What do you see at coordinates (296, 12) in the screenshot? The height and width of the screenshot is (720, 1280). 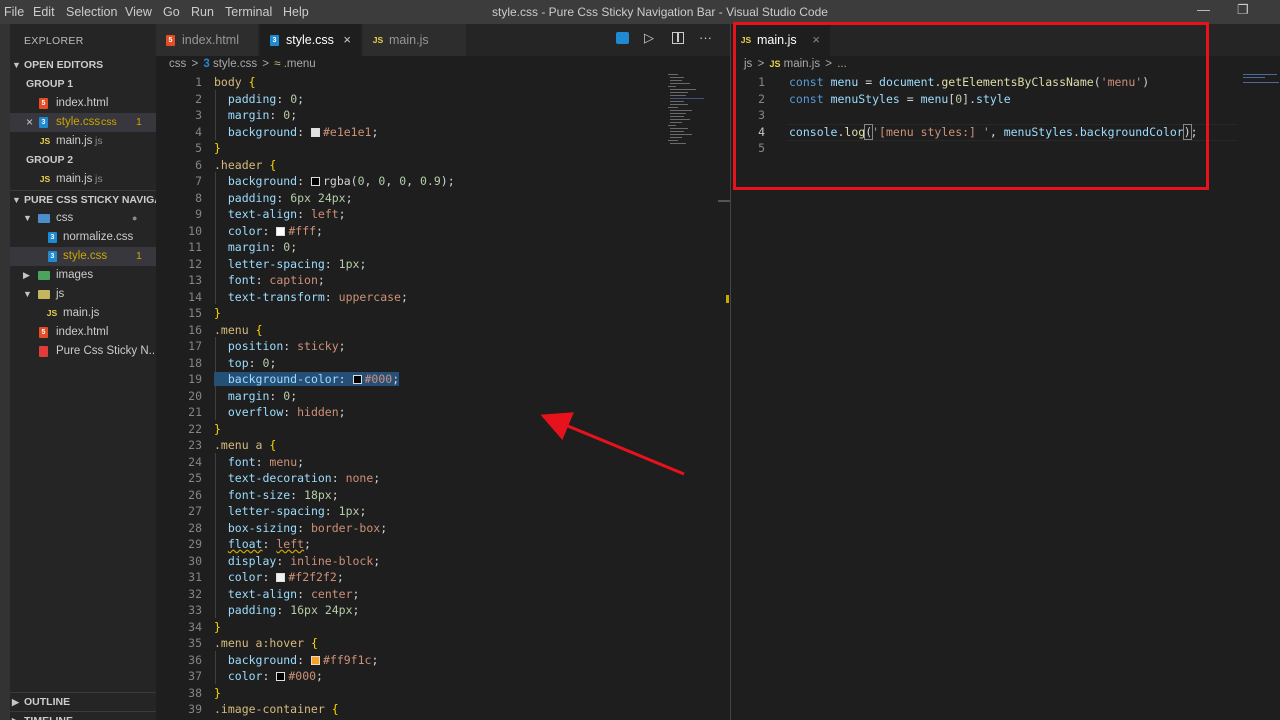 I see `menu-help: Help` at bounding box center [296, 12].